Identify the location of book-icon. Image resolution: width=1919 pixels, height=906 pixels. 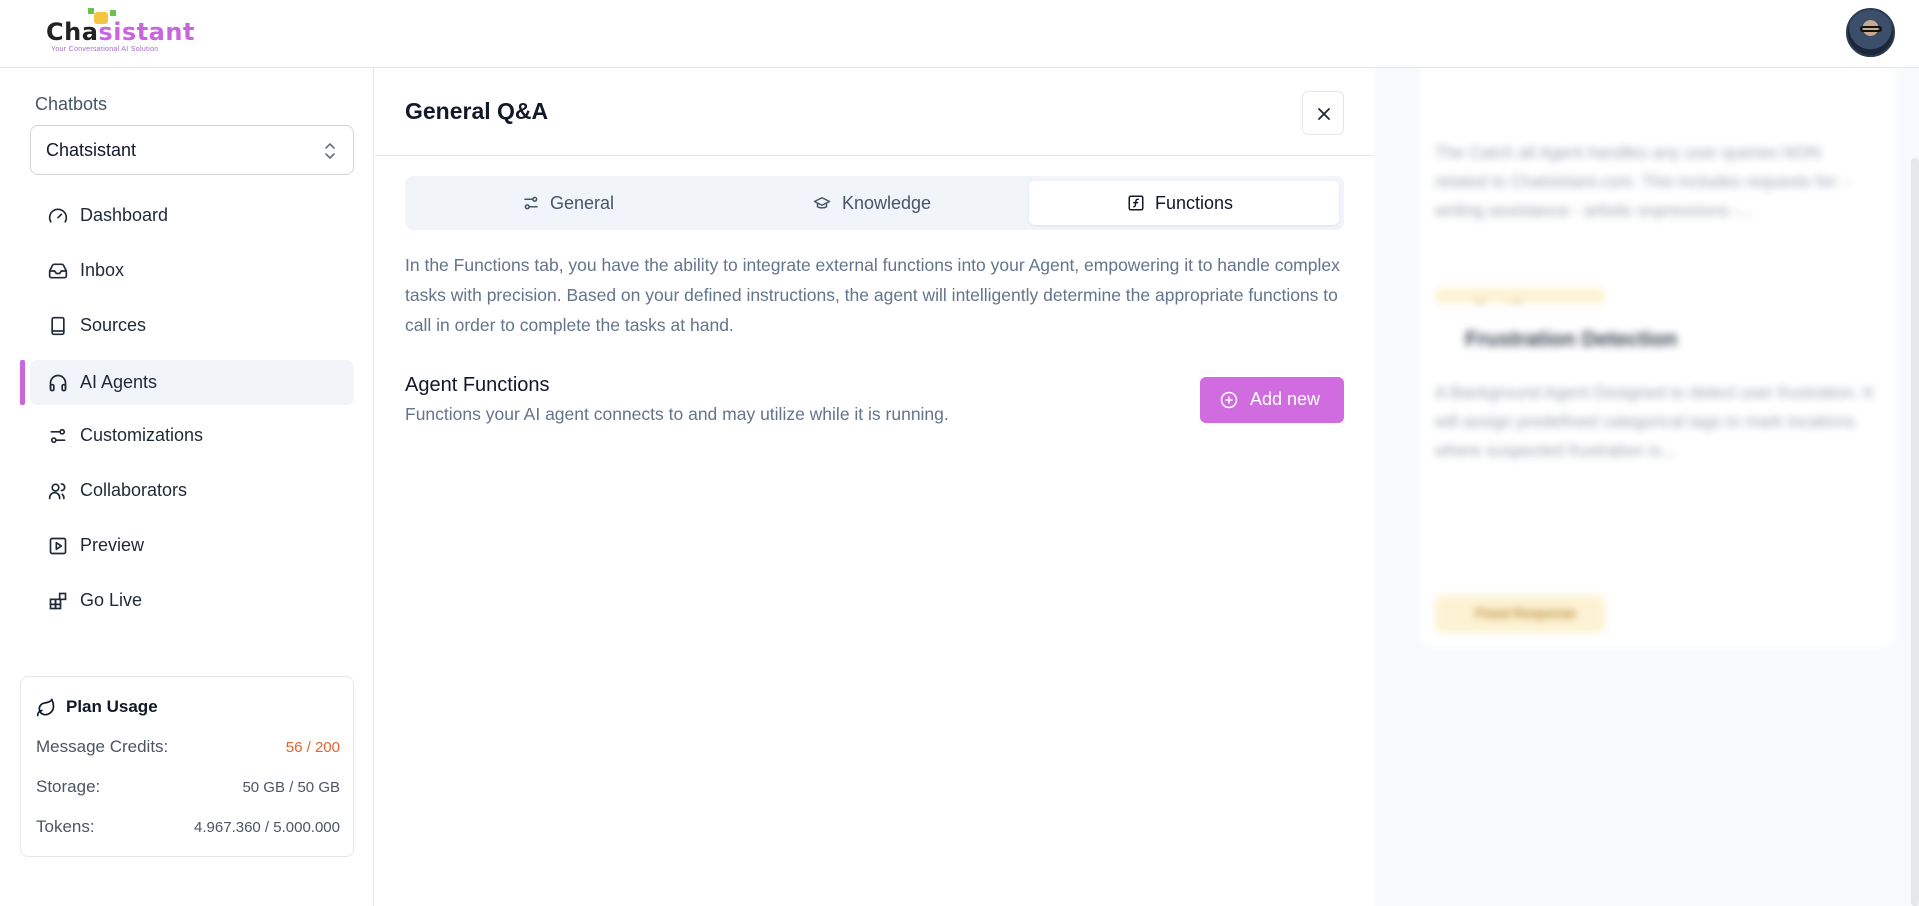
(58, 326).